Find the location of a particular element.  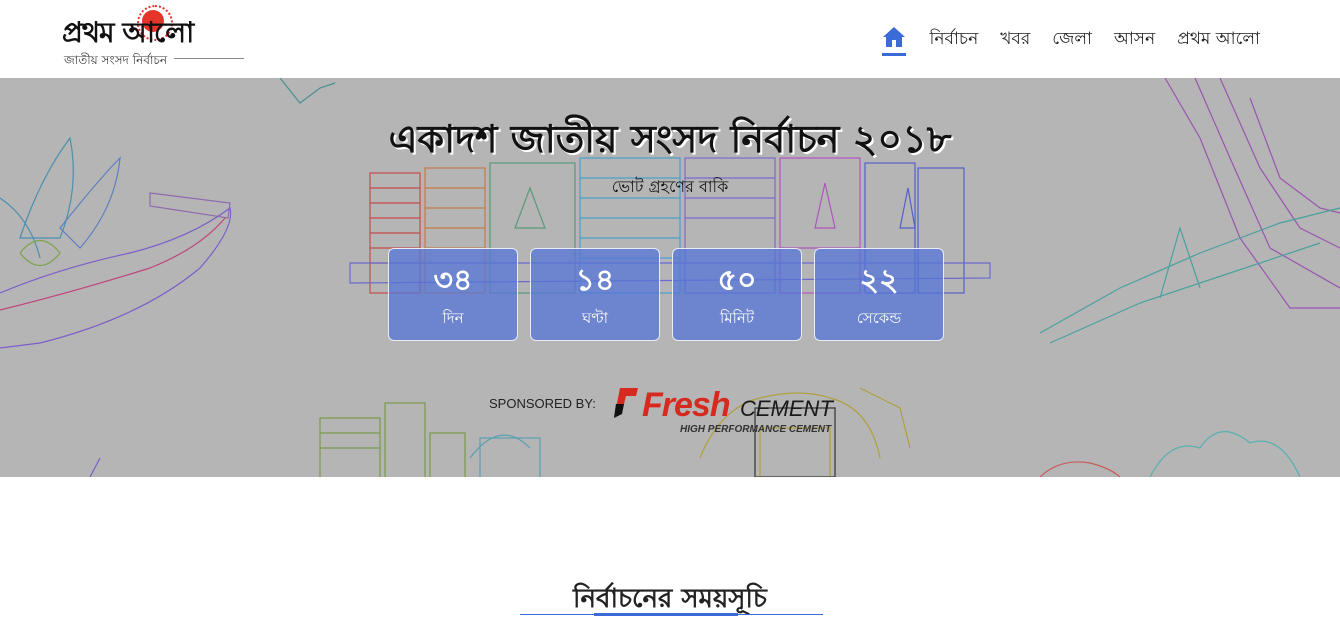

nav-item-election: নির্বাচন is located at coordinates (954, 39).